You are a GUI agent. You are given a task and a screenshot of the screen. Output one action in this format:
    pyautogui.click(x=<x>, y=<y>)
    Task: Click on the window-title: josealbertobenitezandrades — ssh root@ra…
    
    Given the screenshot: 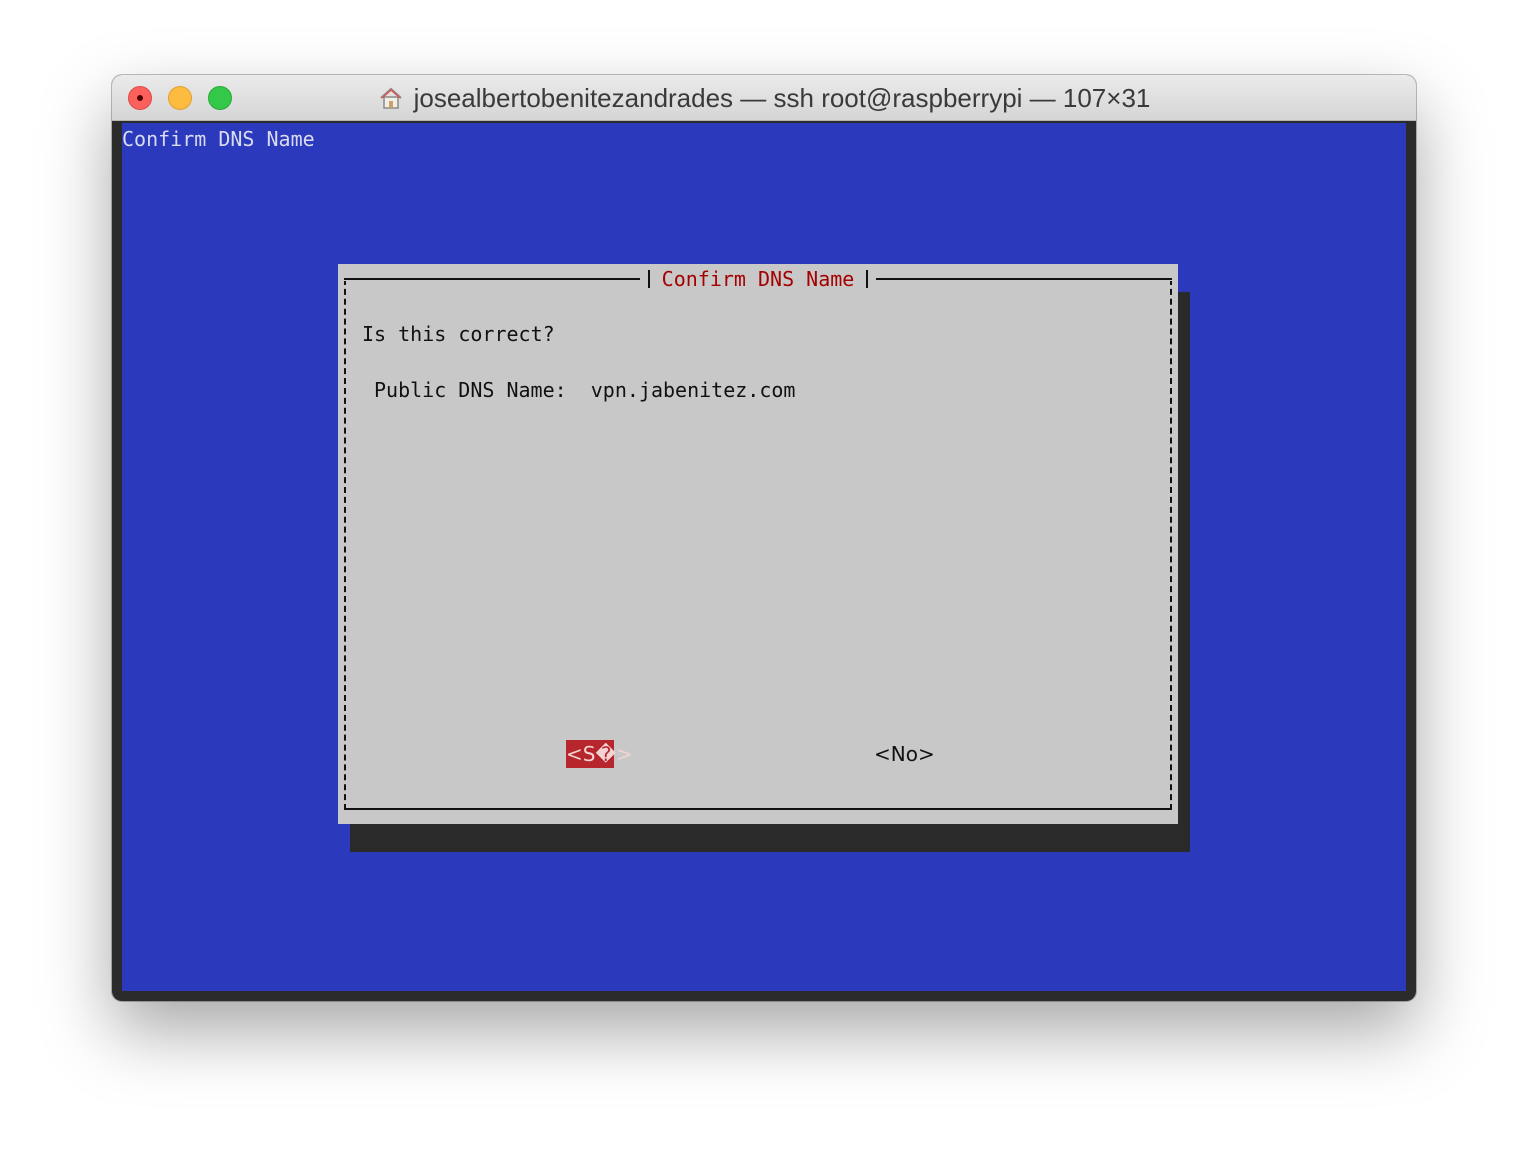 What is the action you would take?
    pyautogui.click(x=782, y=97)
    